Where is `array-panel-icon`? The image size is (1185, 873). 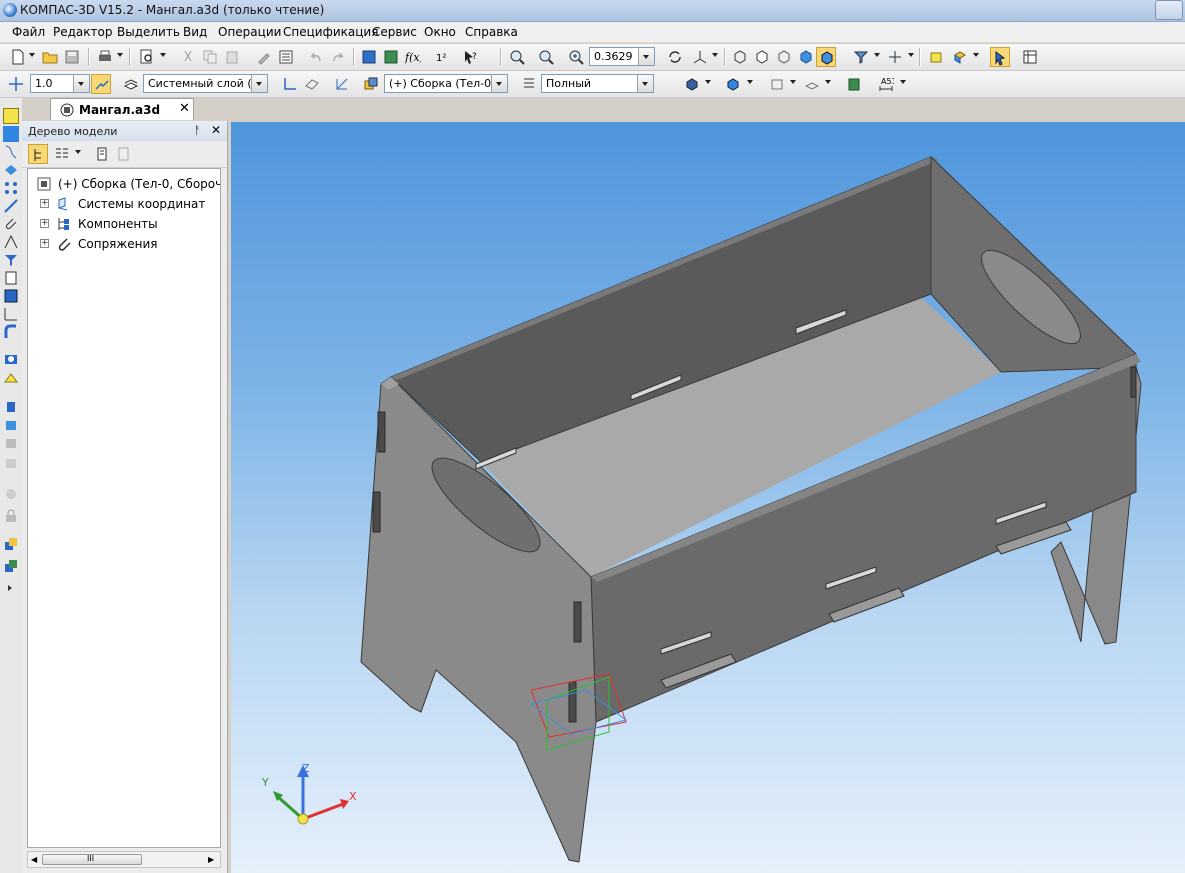 array-panel-icon is located at coordinates (11, 188).